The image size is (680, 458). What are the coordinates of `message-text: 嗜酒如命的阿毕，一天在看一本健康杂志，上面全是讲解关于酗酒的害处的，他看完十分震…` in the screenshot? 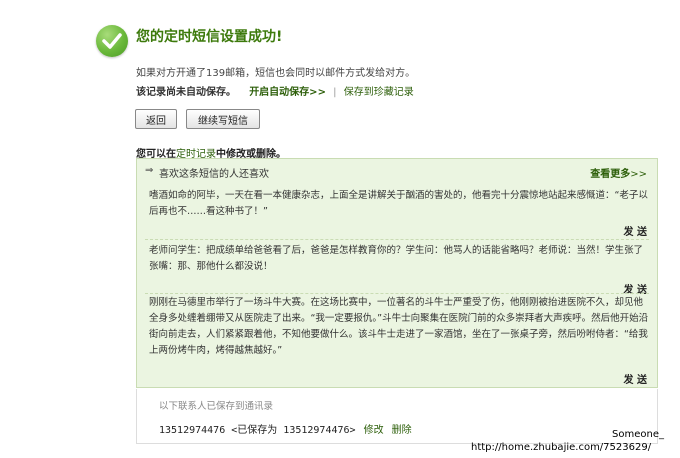 It's located at (398, 203).